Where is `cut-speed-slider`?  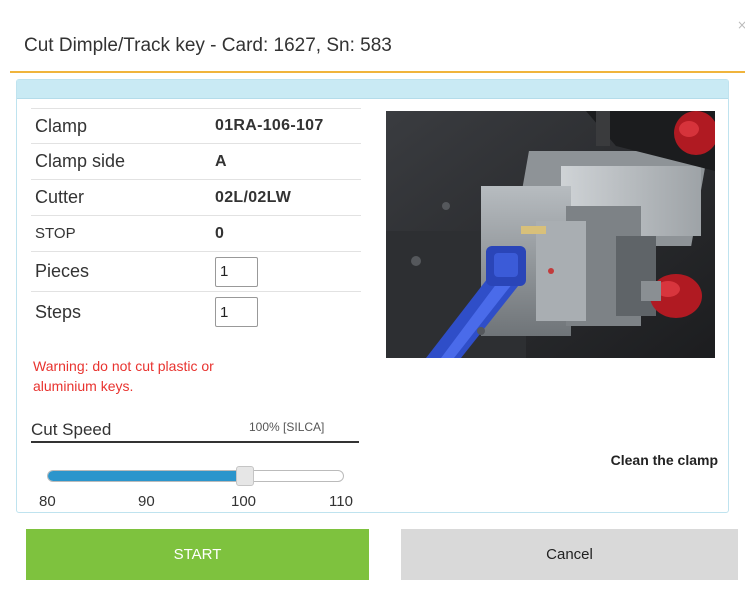
cut-speed-slider is located at coordinates (195, 476).